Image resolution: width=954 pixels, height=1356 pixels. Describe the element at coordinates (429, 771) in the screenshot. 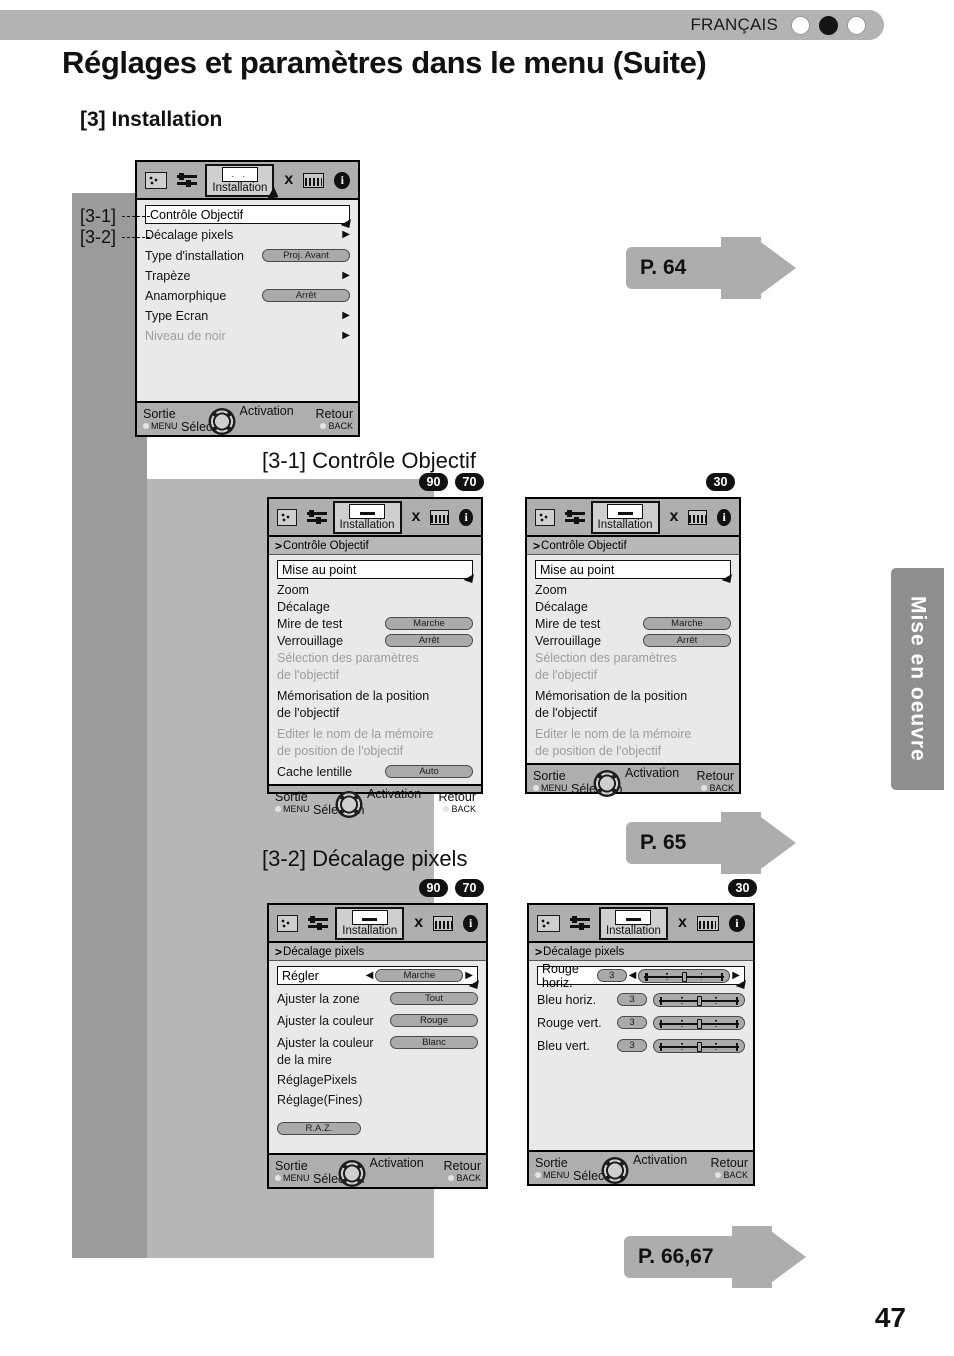

I see `menu-item-value: Auto` at that location.